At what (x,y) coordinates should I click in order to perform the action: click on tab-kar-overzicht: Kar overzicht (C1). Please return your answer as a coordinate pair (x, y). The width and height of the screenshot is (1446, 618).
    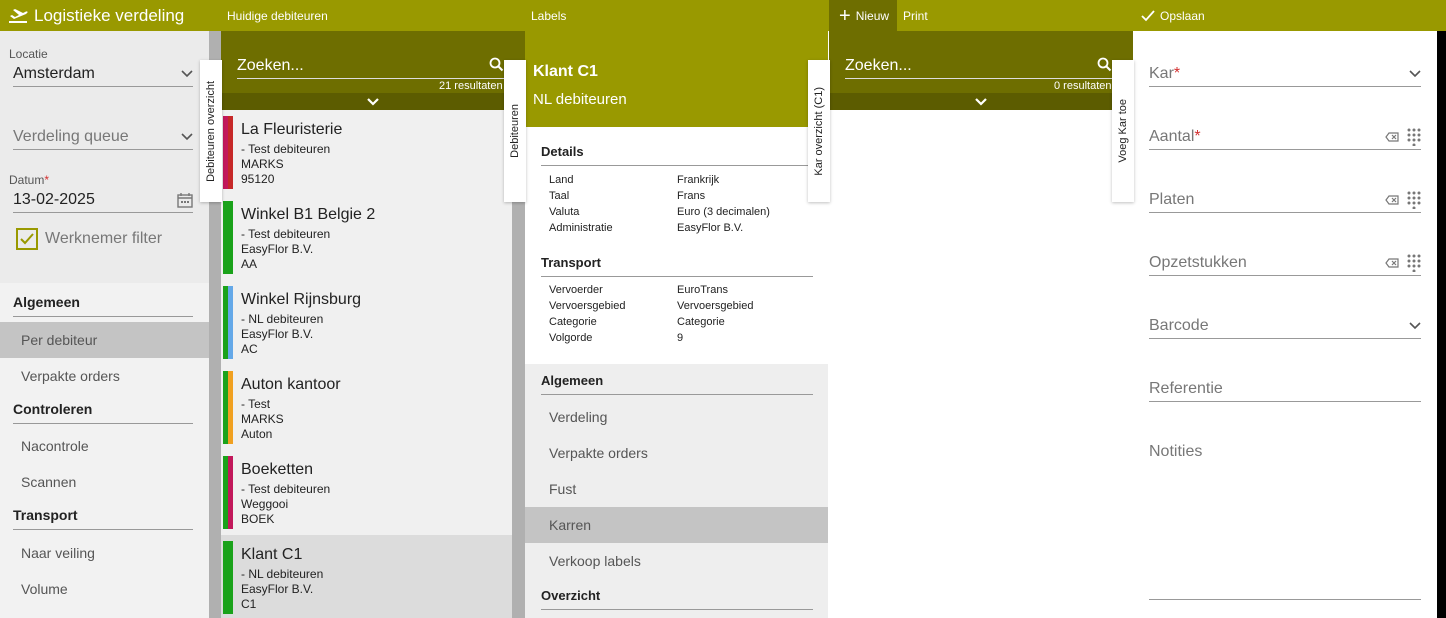
    Looking at the image, I should click on (819, 131).